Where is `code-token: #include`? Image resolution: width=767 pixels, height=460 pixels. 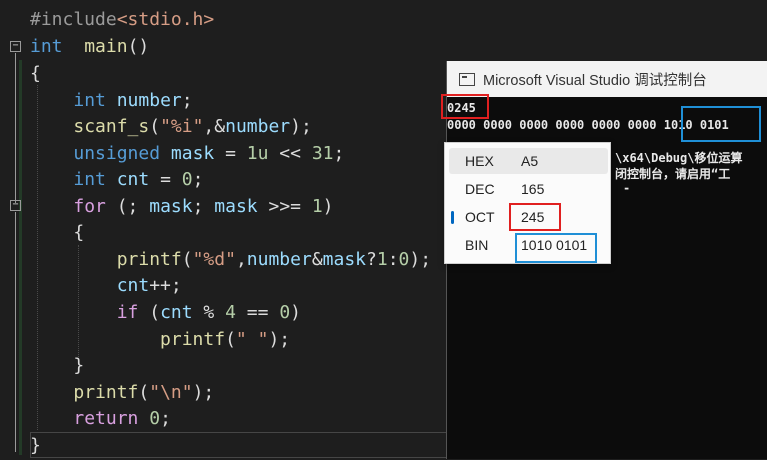 code-token: #include is located at coordinates (73, 19).